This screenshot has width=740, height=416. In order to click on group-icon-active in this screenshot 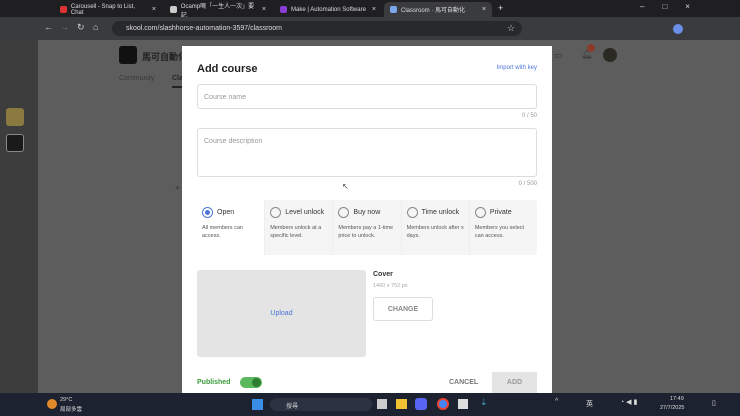, I will do `click(15, 143)`.